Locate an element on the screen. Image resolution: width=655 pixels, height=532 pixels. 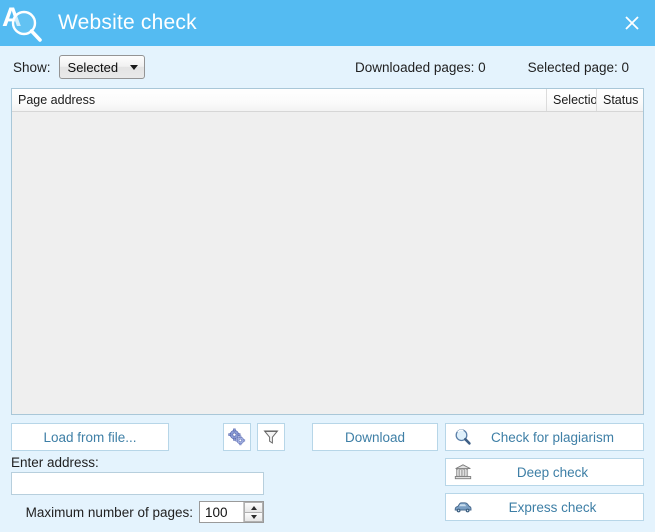
column-header-status: Status is located at coordinates (620, 100).